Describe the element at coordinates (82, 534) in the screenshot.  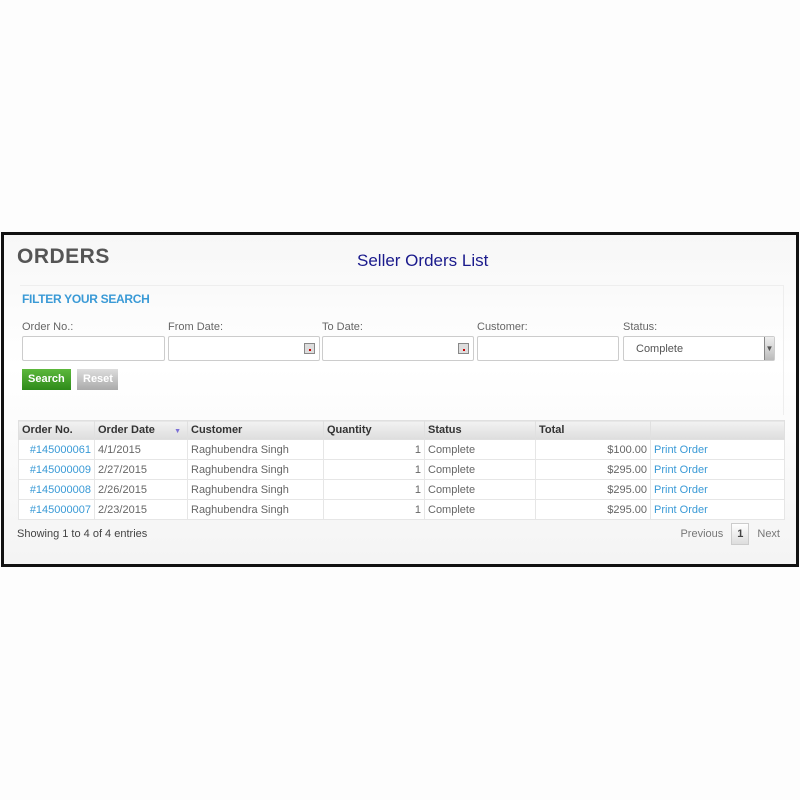
I see `entries-info: Showing 1 to 4 of 4 entries` at that location.